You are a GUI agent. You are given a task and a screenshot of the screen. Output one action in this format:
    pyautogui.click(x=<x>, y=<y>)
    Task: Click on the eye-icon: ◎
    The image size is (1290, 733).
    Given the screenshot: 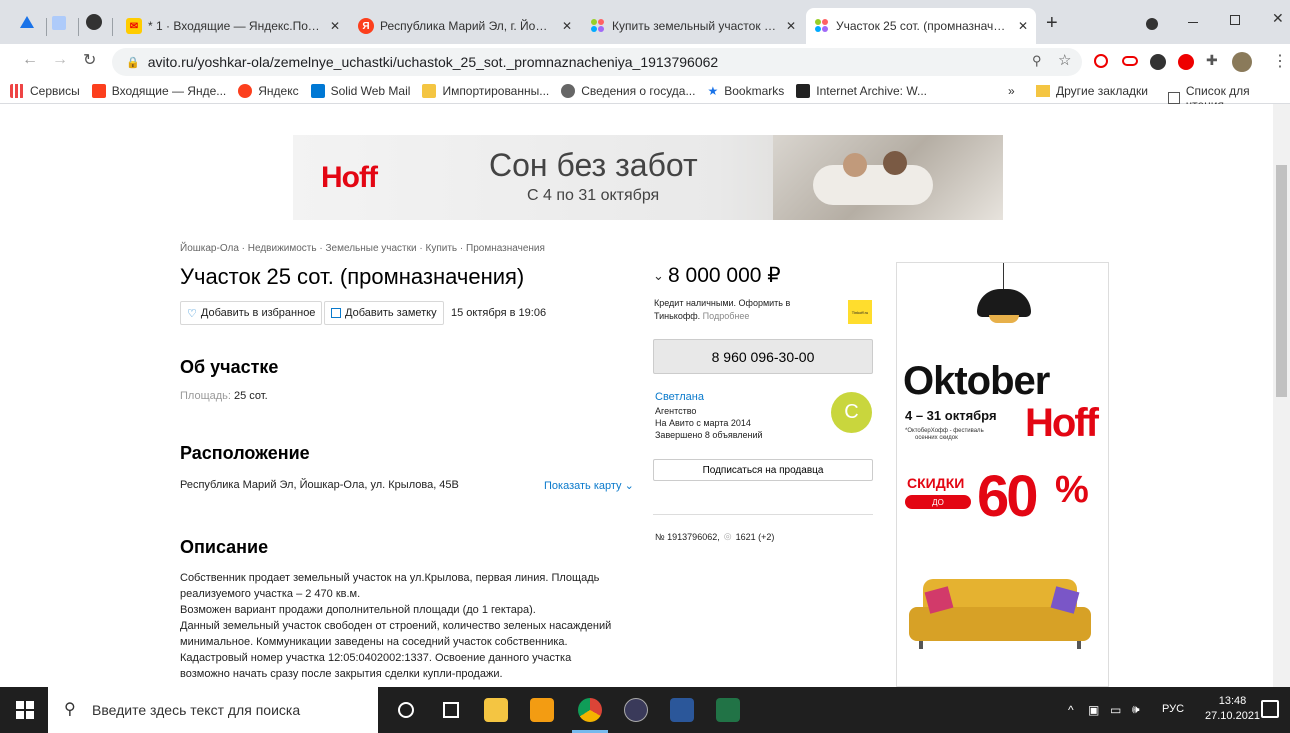 What is the action you would take?
    pyautogui.click(x=727, y=536)
    